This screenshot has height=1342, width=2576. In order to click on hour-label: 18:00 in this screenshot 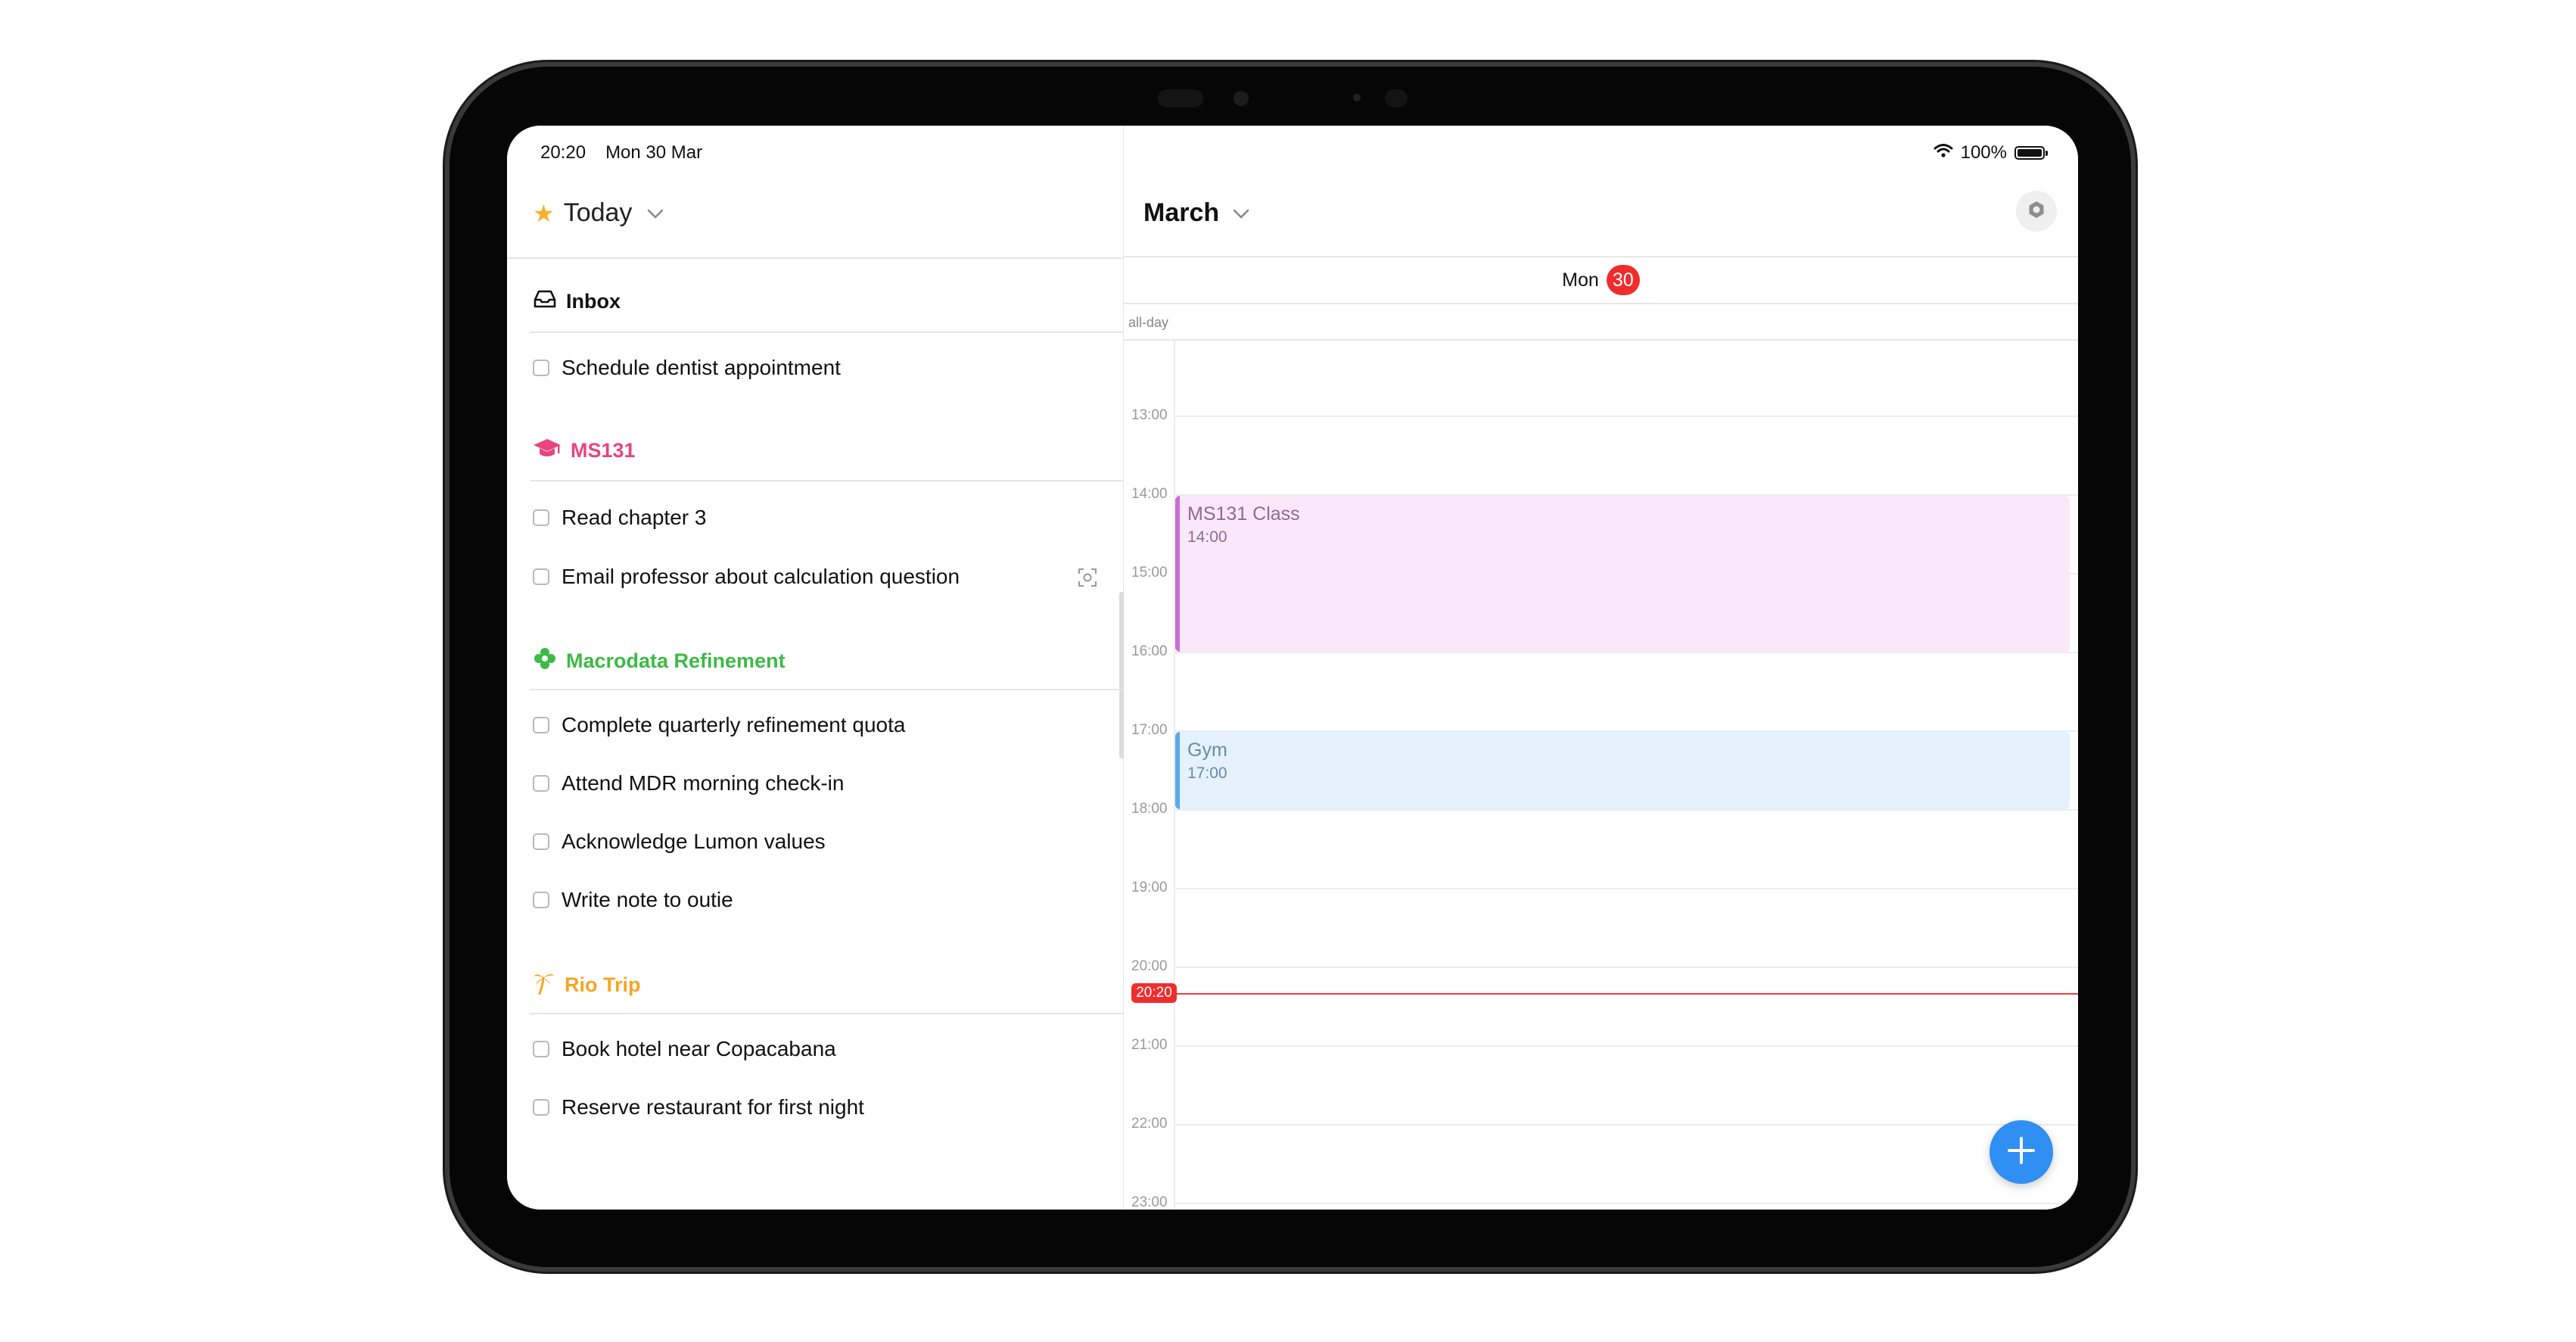, I will do `click(1149, 809)`.